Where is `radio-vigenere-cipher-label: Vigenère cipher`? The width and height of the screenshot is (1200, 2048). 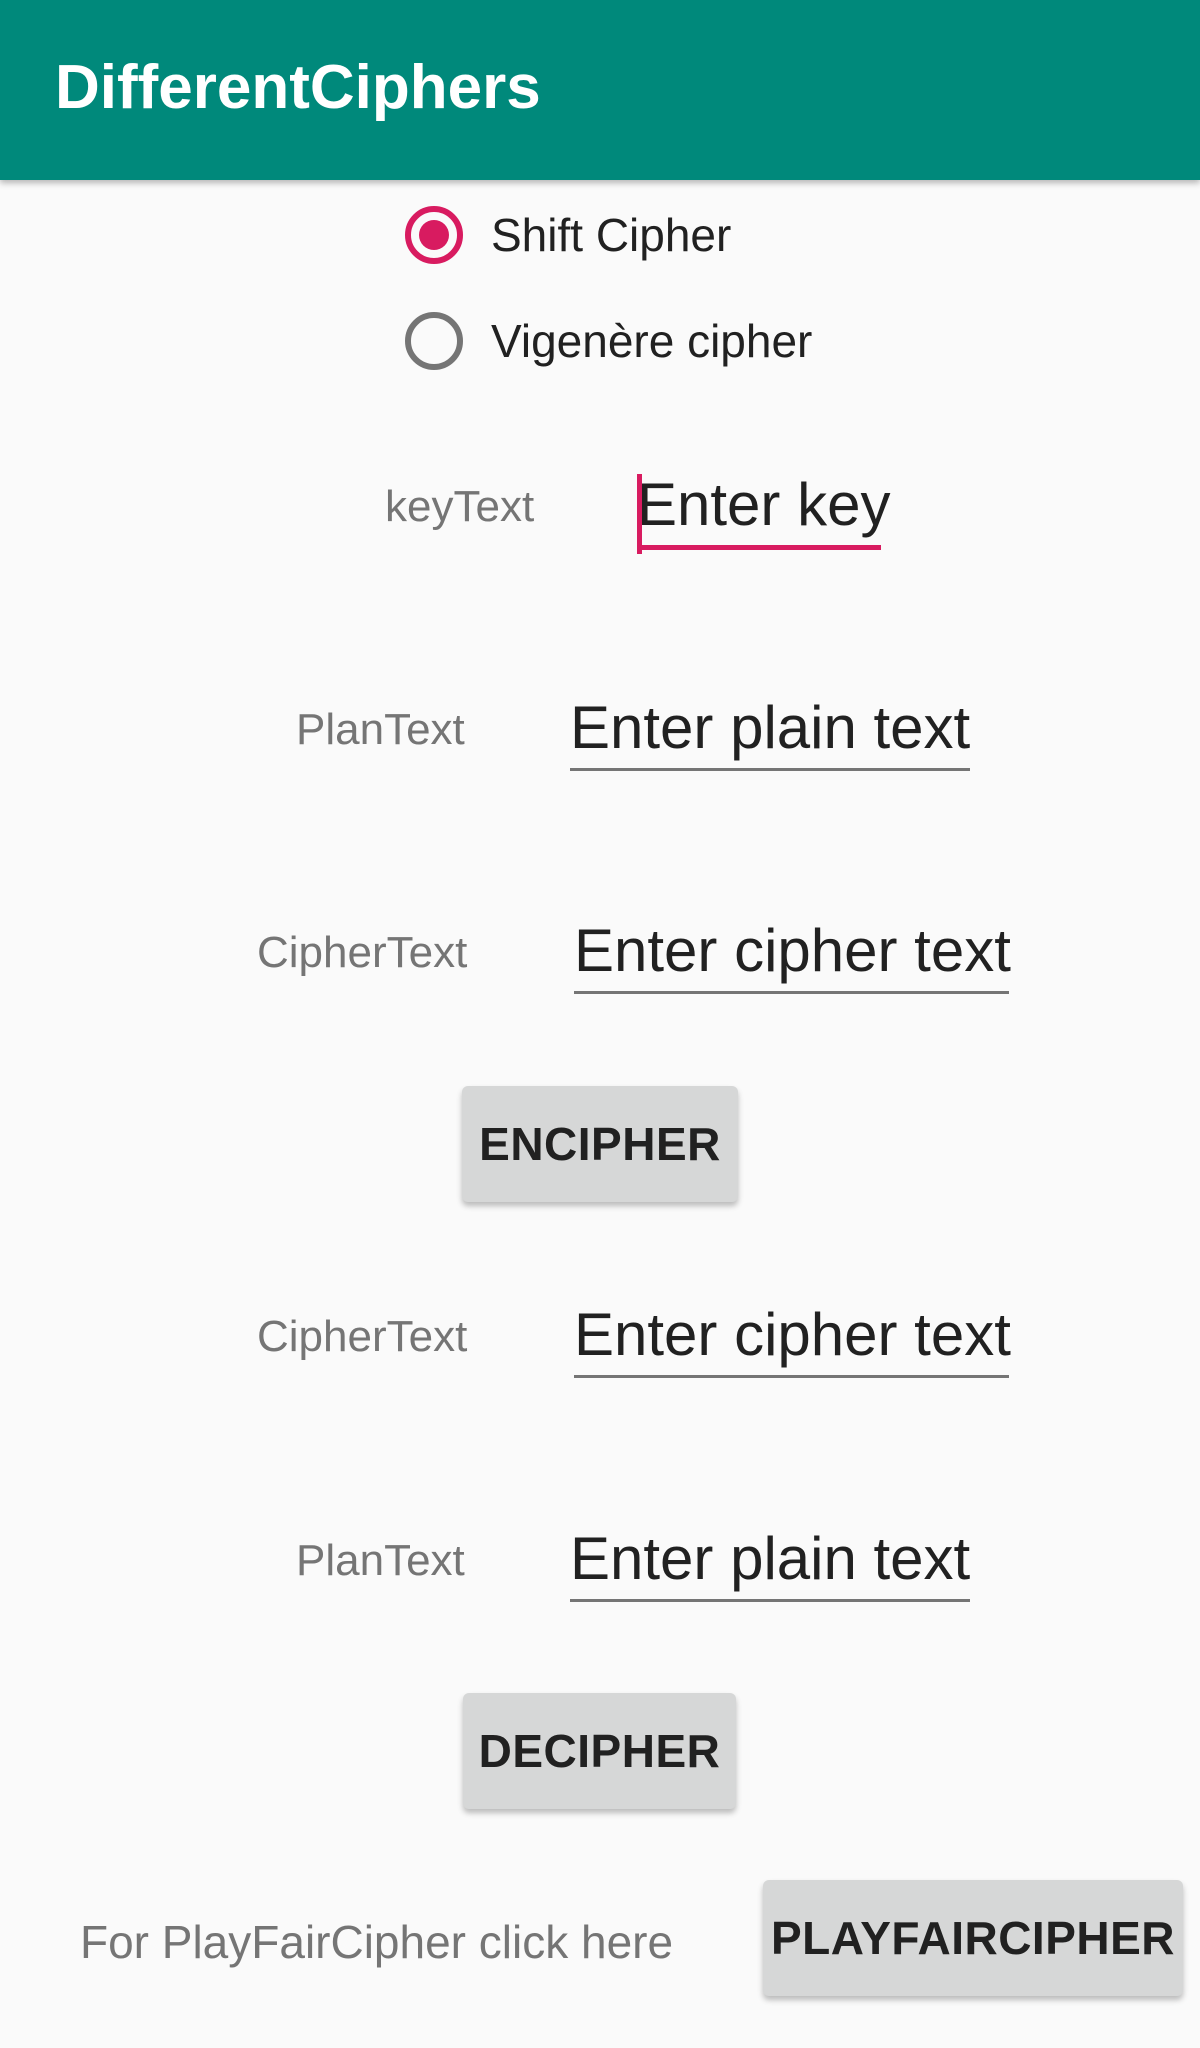 radio-vigenere-cipher-label: Vigenère cipher is located at coordinates (652, 341).